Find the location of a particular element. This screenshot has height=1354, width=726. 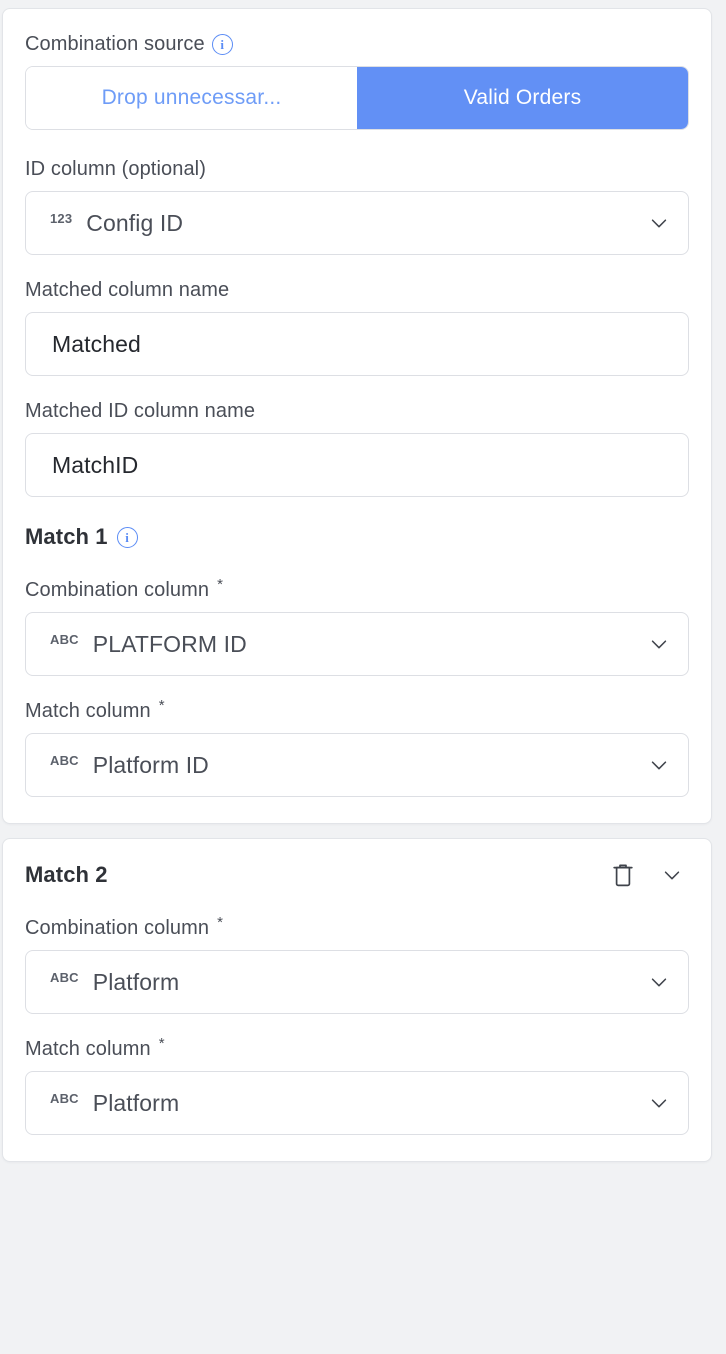

match-1-combination-column-value: PLATFORM ID is located at coordinates (169, 643).